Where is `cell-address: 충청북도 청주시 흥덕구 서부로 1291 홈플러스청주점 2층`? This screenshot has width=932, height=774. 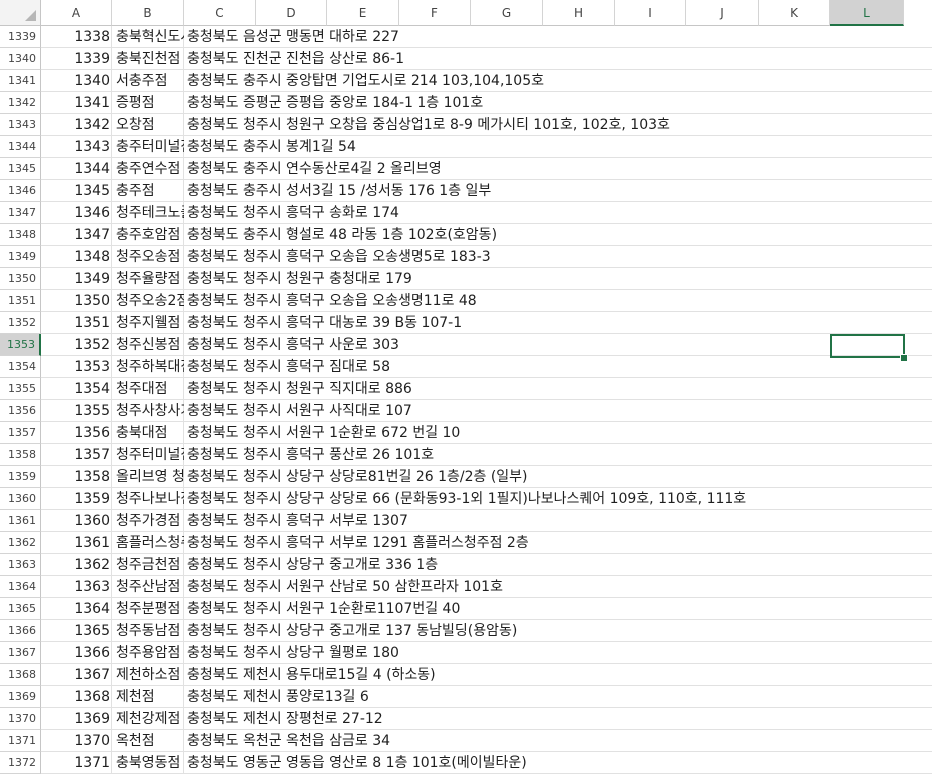
cell-address: 충청북도 청주시 흥덕구 서부로 1291 홈플러스청주점 2층 is located at coordinates (554, 543).